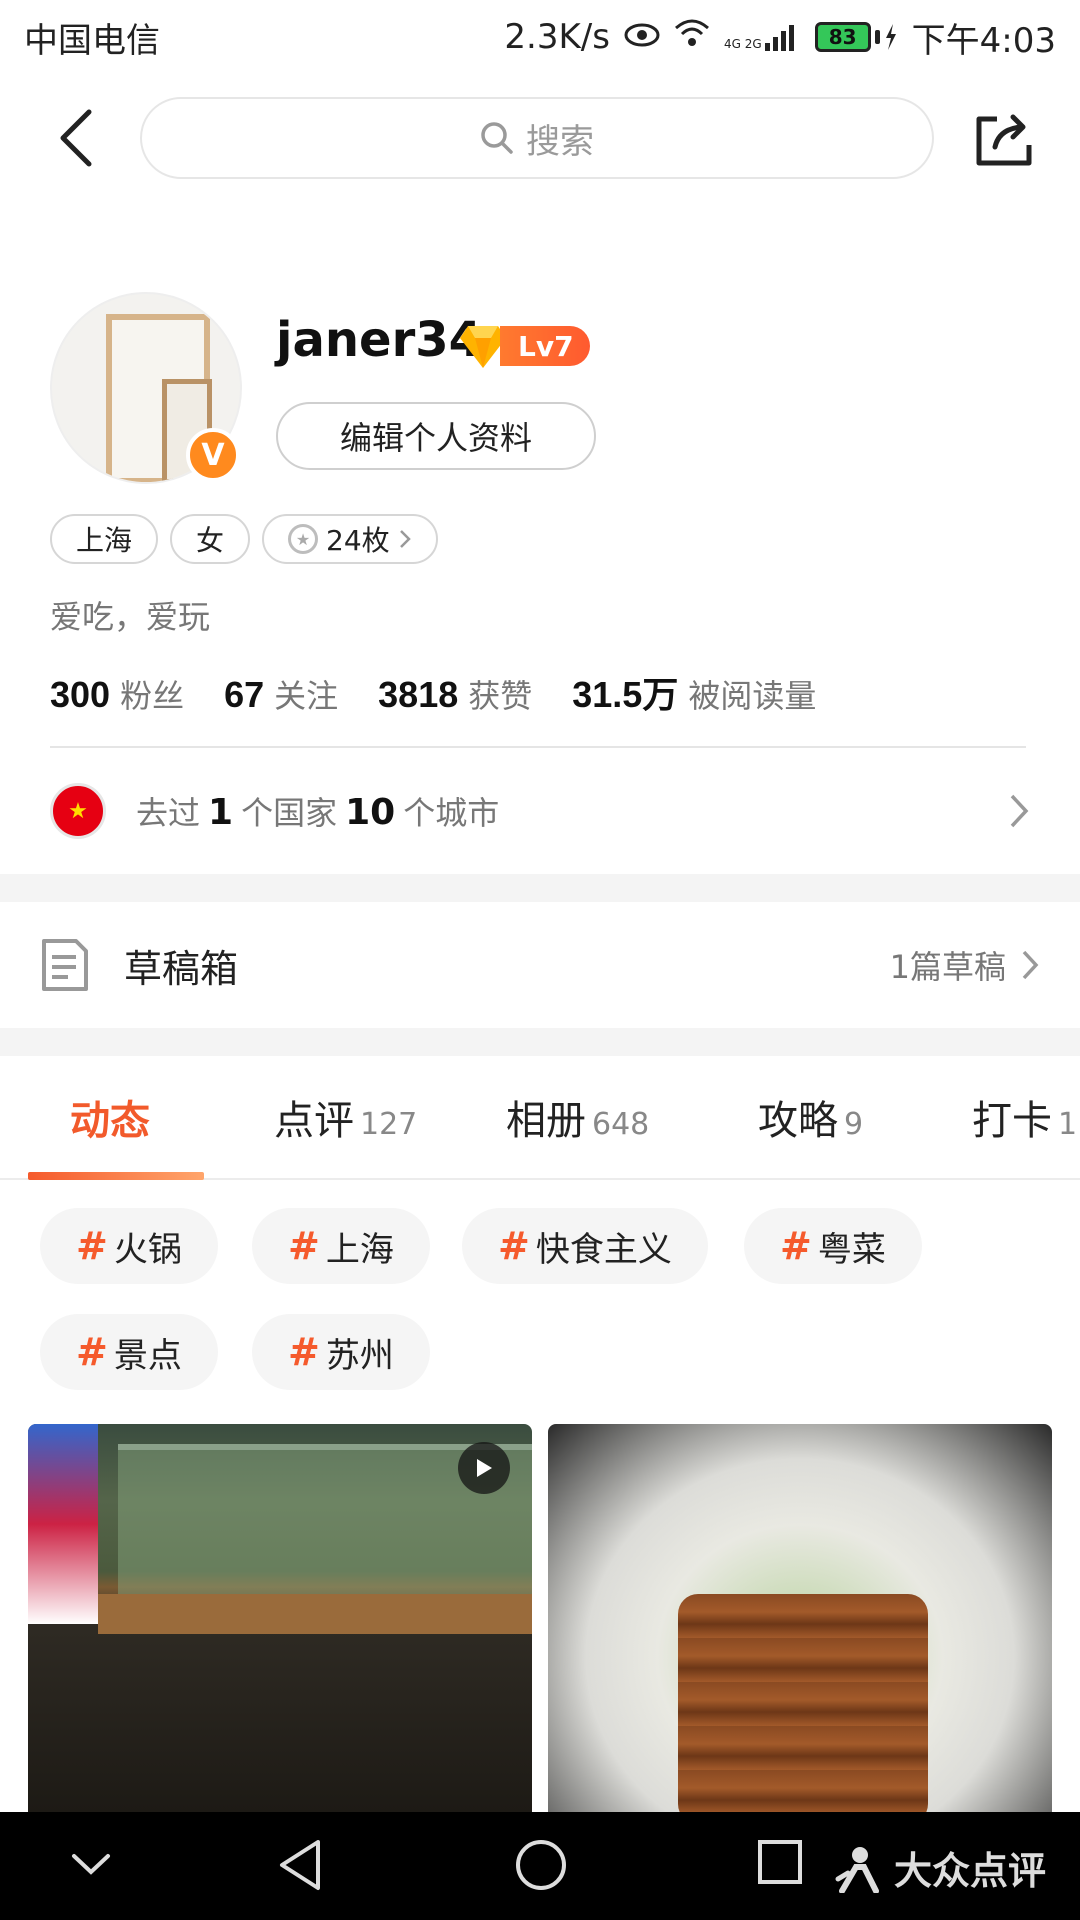 The width and height of the screenshot is (1080, 1920). What do you see at coordinates (540, 811) in the screenshot?
I see `travel-summary: ★ 去过 1 个国家 10 个城市` at bounding box center [540, 811].